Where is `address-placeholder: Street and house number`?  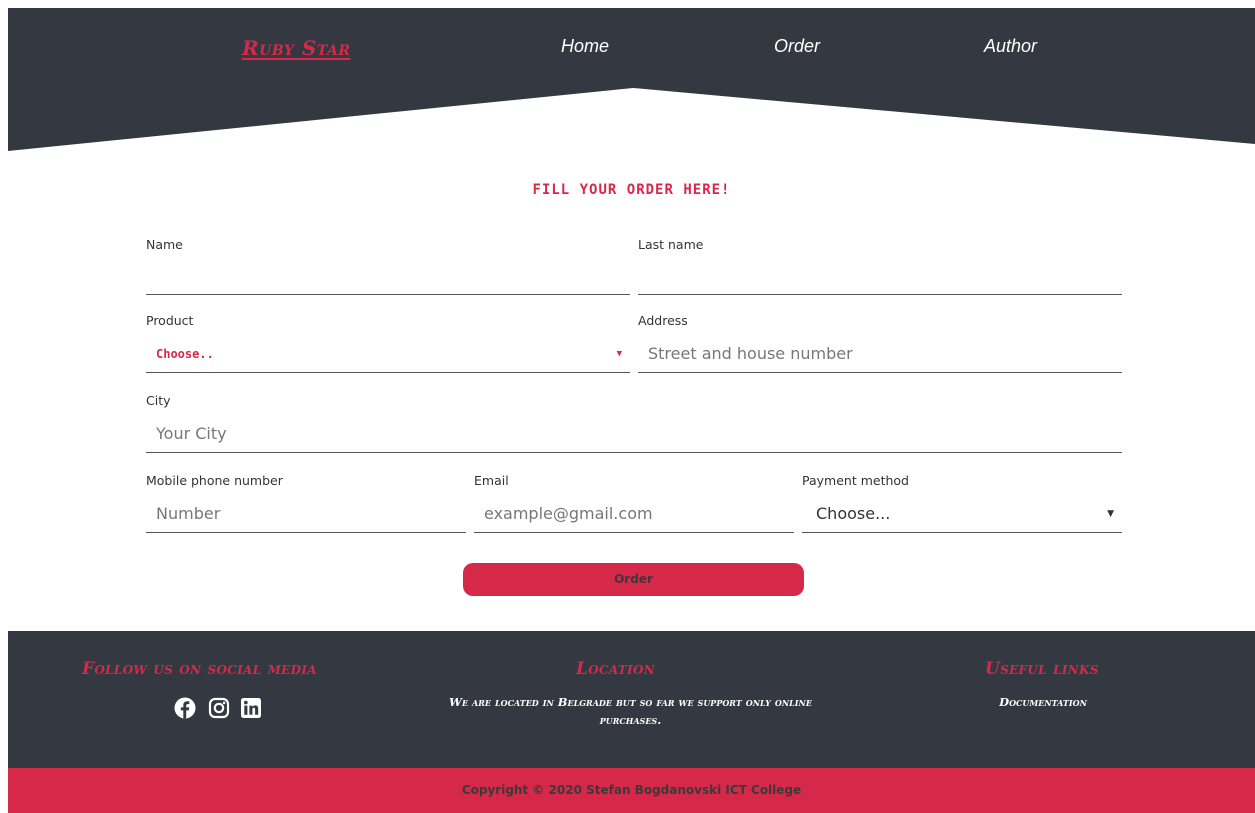 address-placeholder: Street and house number is located at coordinates (750, 353).